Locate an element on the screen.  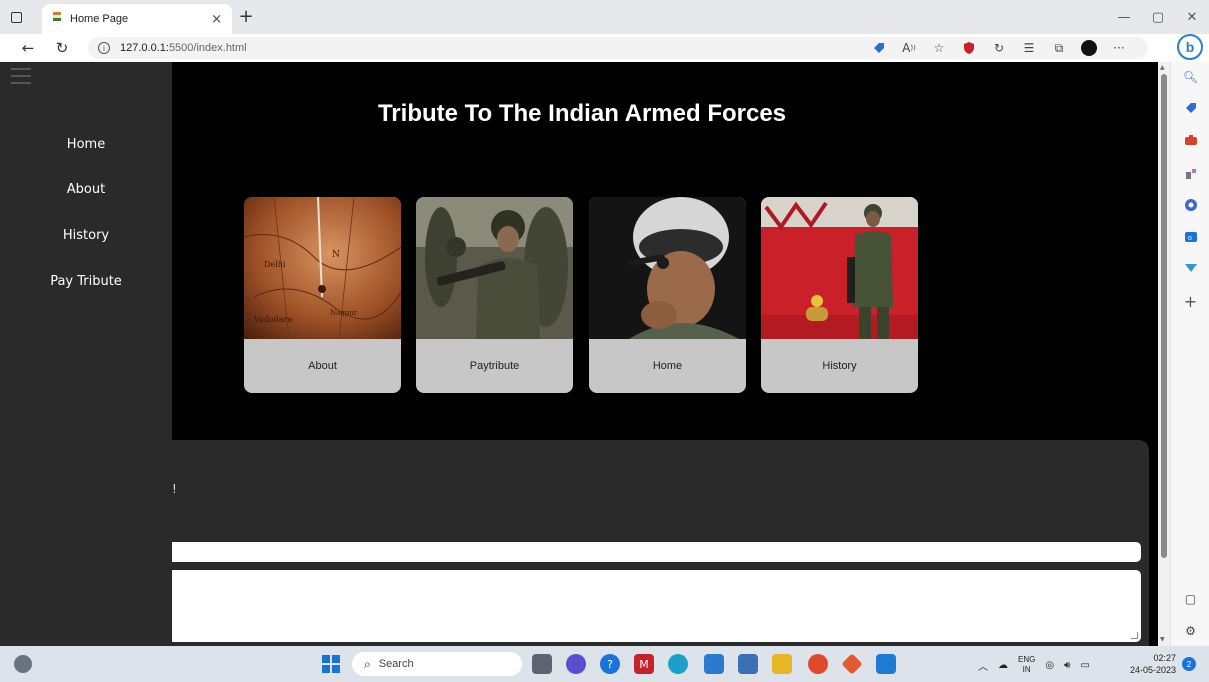
svg-text: Nagpur is located at coordinates (344, 313).